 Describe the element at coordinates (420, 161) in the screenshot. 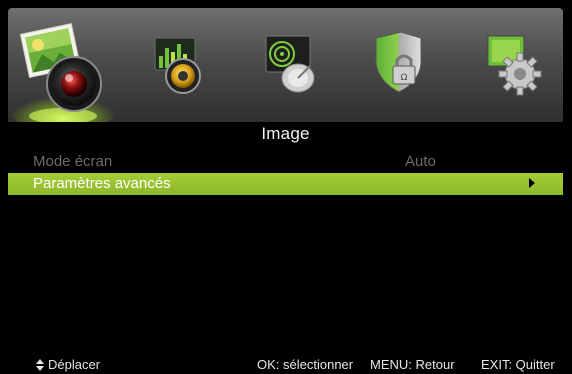

I see `menu-item-value: Auto` at that location.